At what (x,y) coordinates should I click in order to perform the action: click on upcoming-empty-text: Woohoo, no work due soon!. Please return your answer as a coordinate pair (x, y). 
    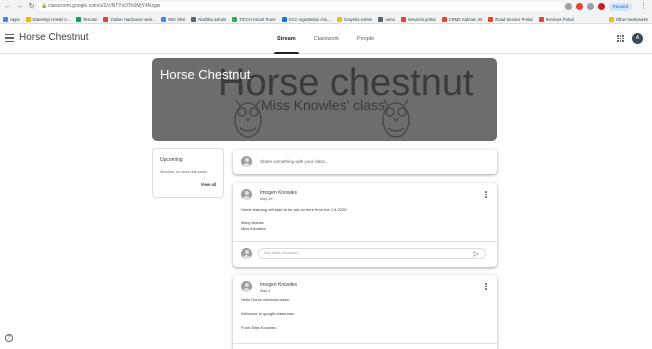
    Looking at the image, I should click on (184, 172).